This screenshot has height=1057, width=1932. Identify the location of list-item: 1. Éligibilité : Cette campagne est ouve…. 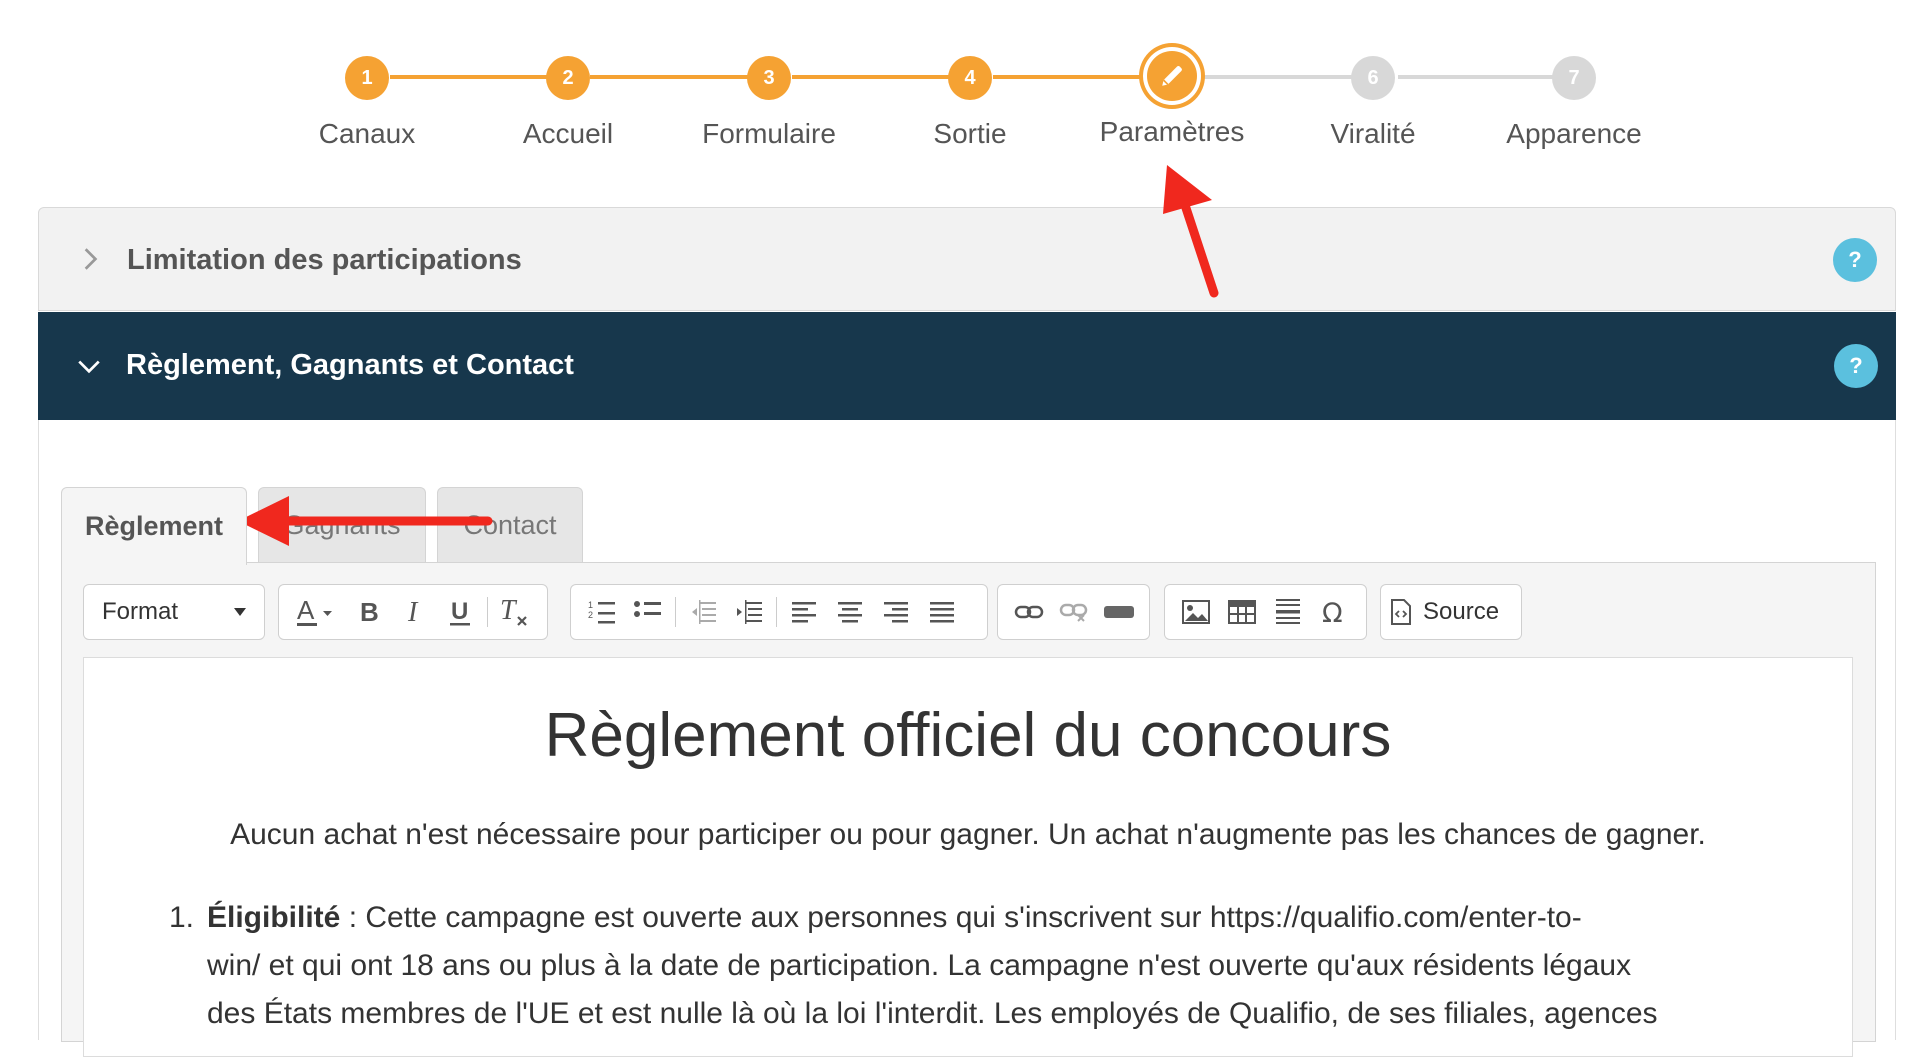
(979, 966).